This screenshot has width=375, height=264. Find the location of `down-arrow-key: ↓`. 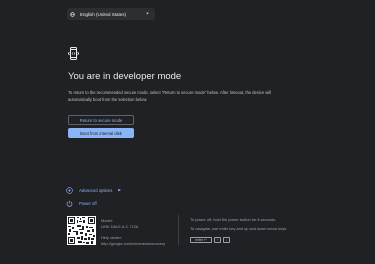

down-arrow-key: ↓ is located at coordinates (226, 240).